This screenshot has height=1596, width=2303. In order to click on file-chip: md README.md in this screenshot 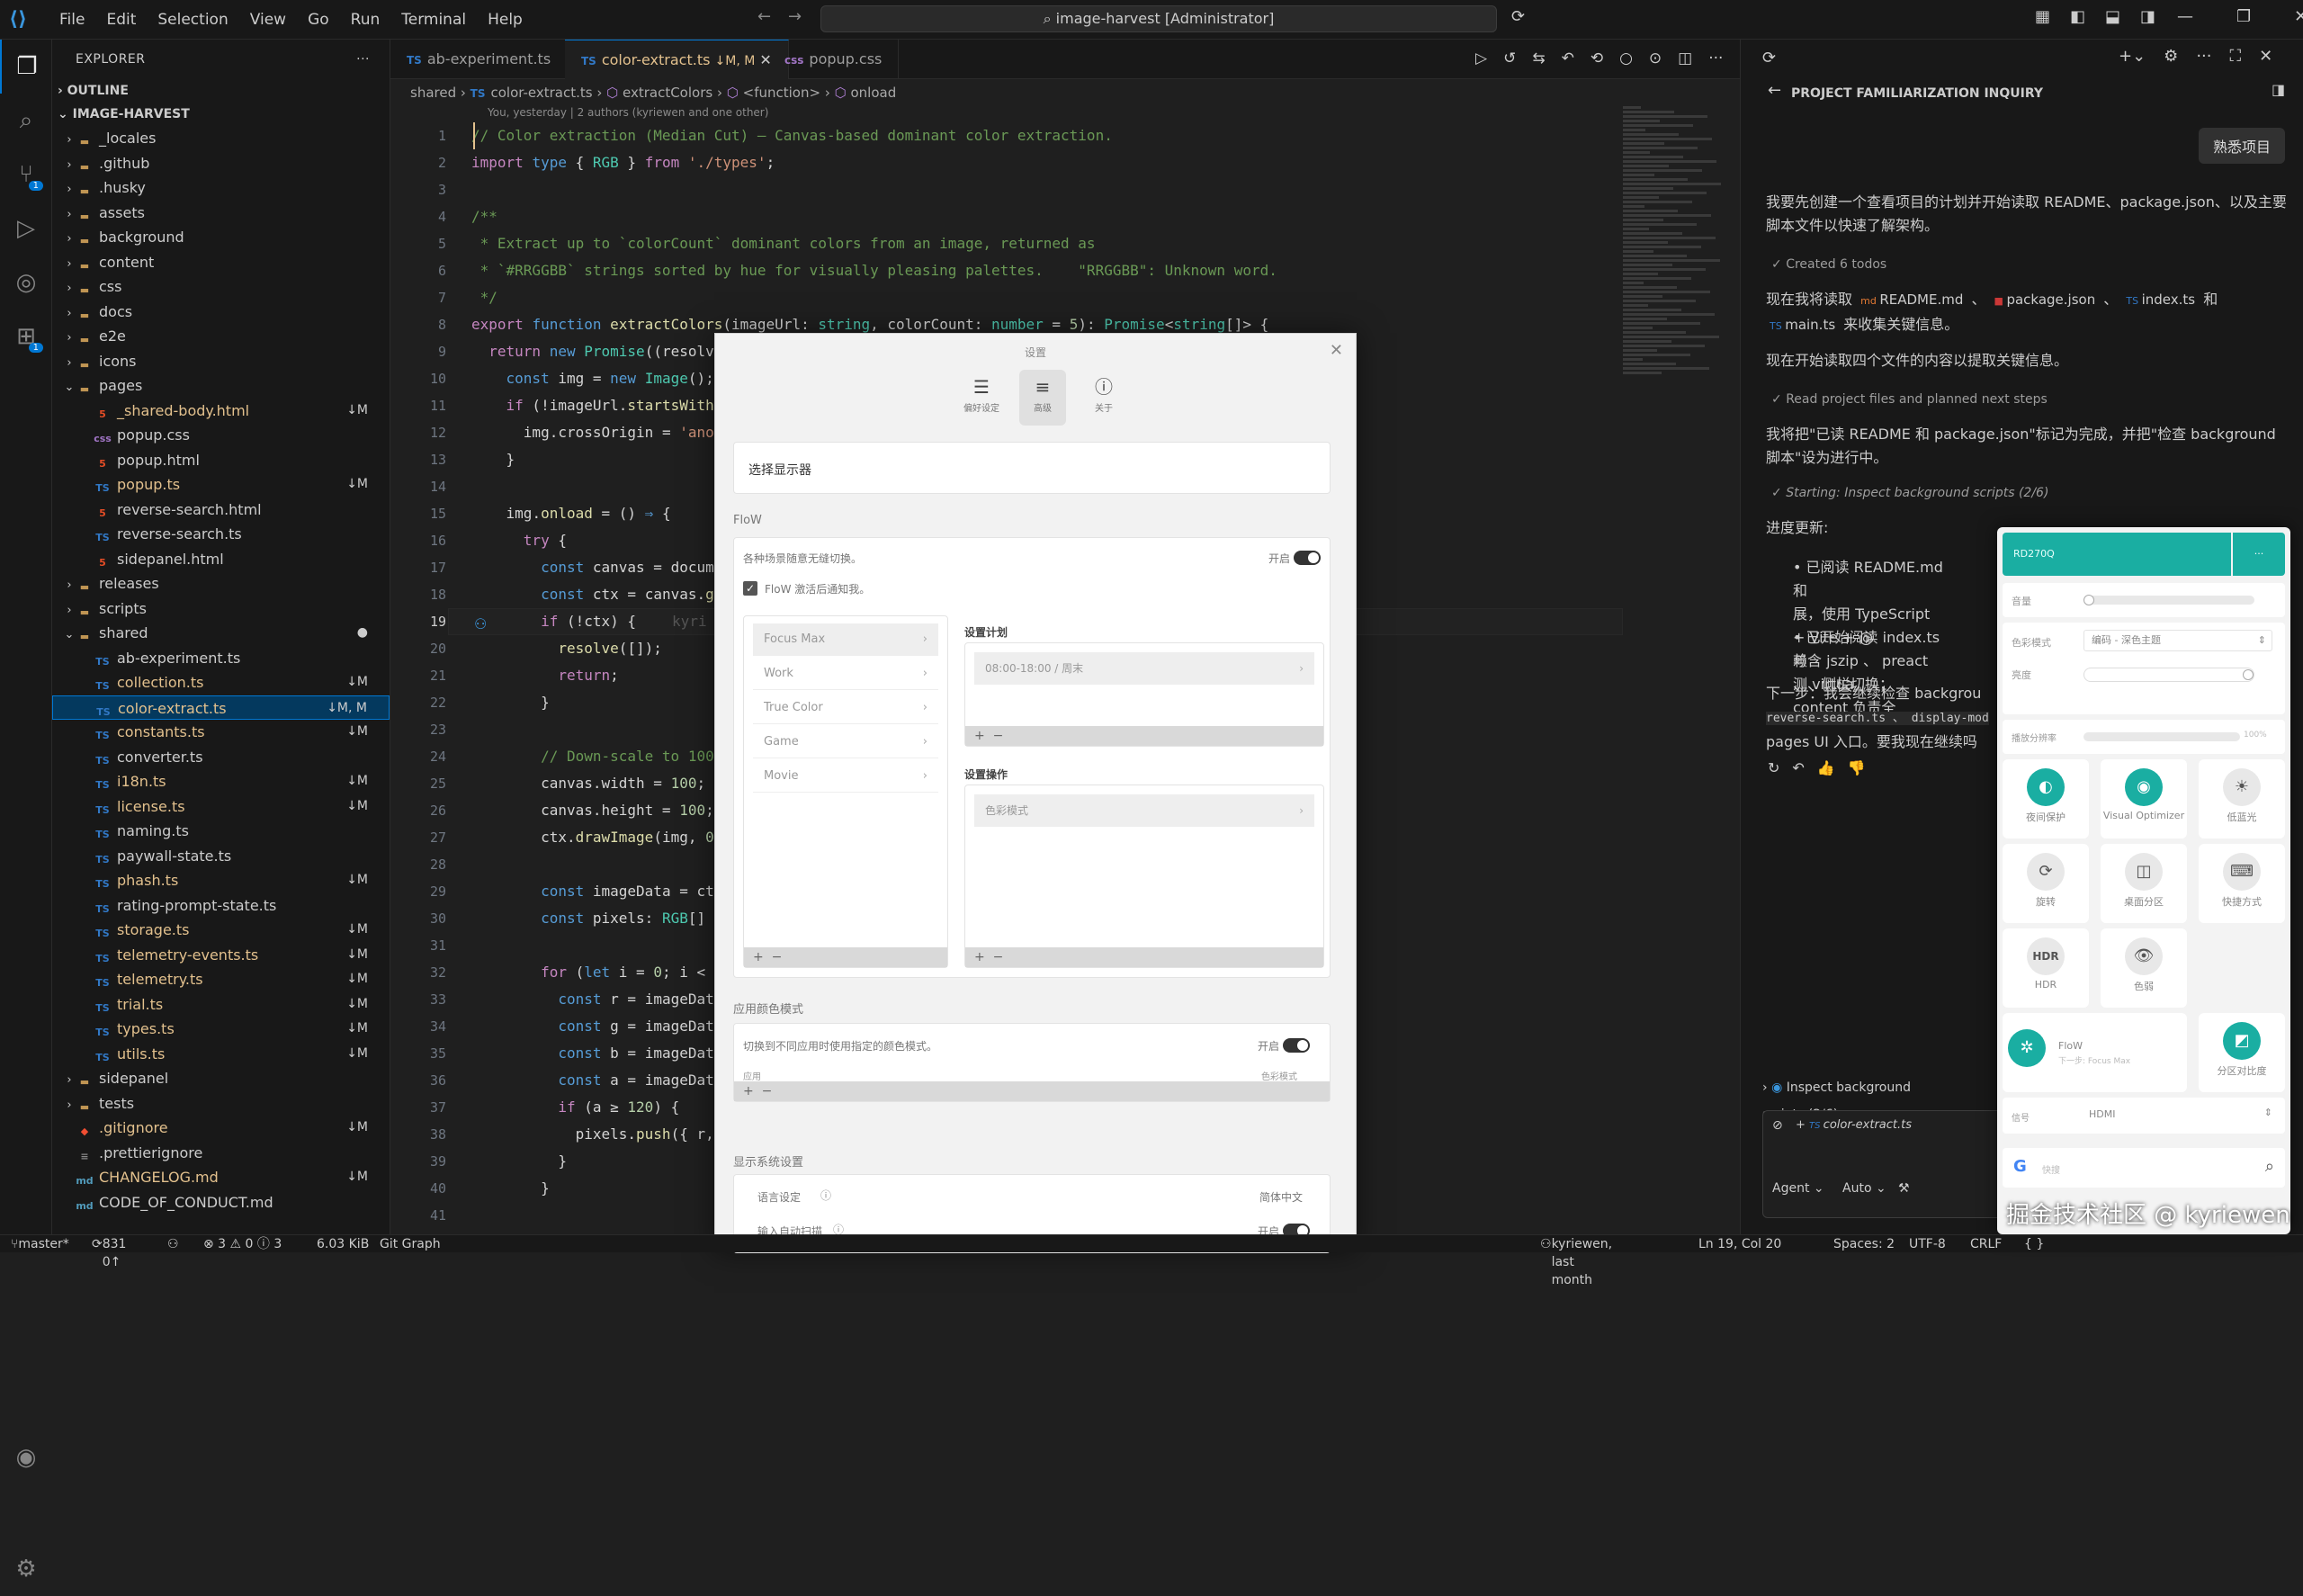, I will do `click(1912, 300)`.